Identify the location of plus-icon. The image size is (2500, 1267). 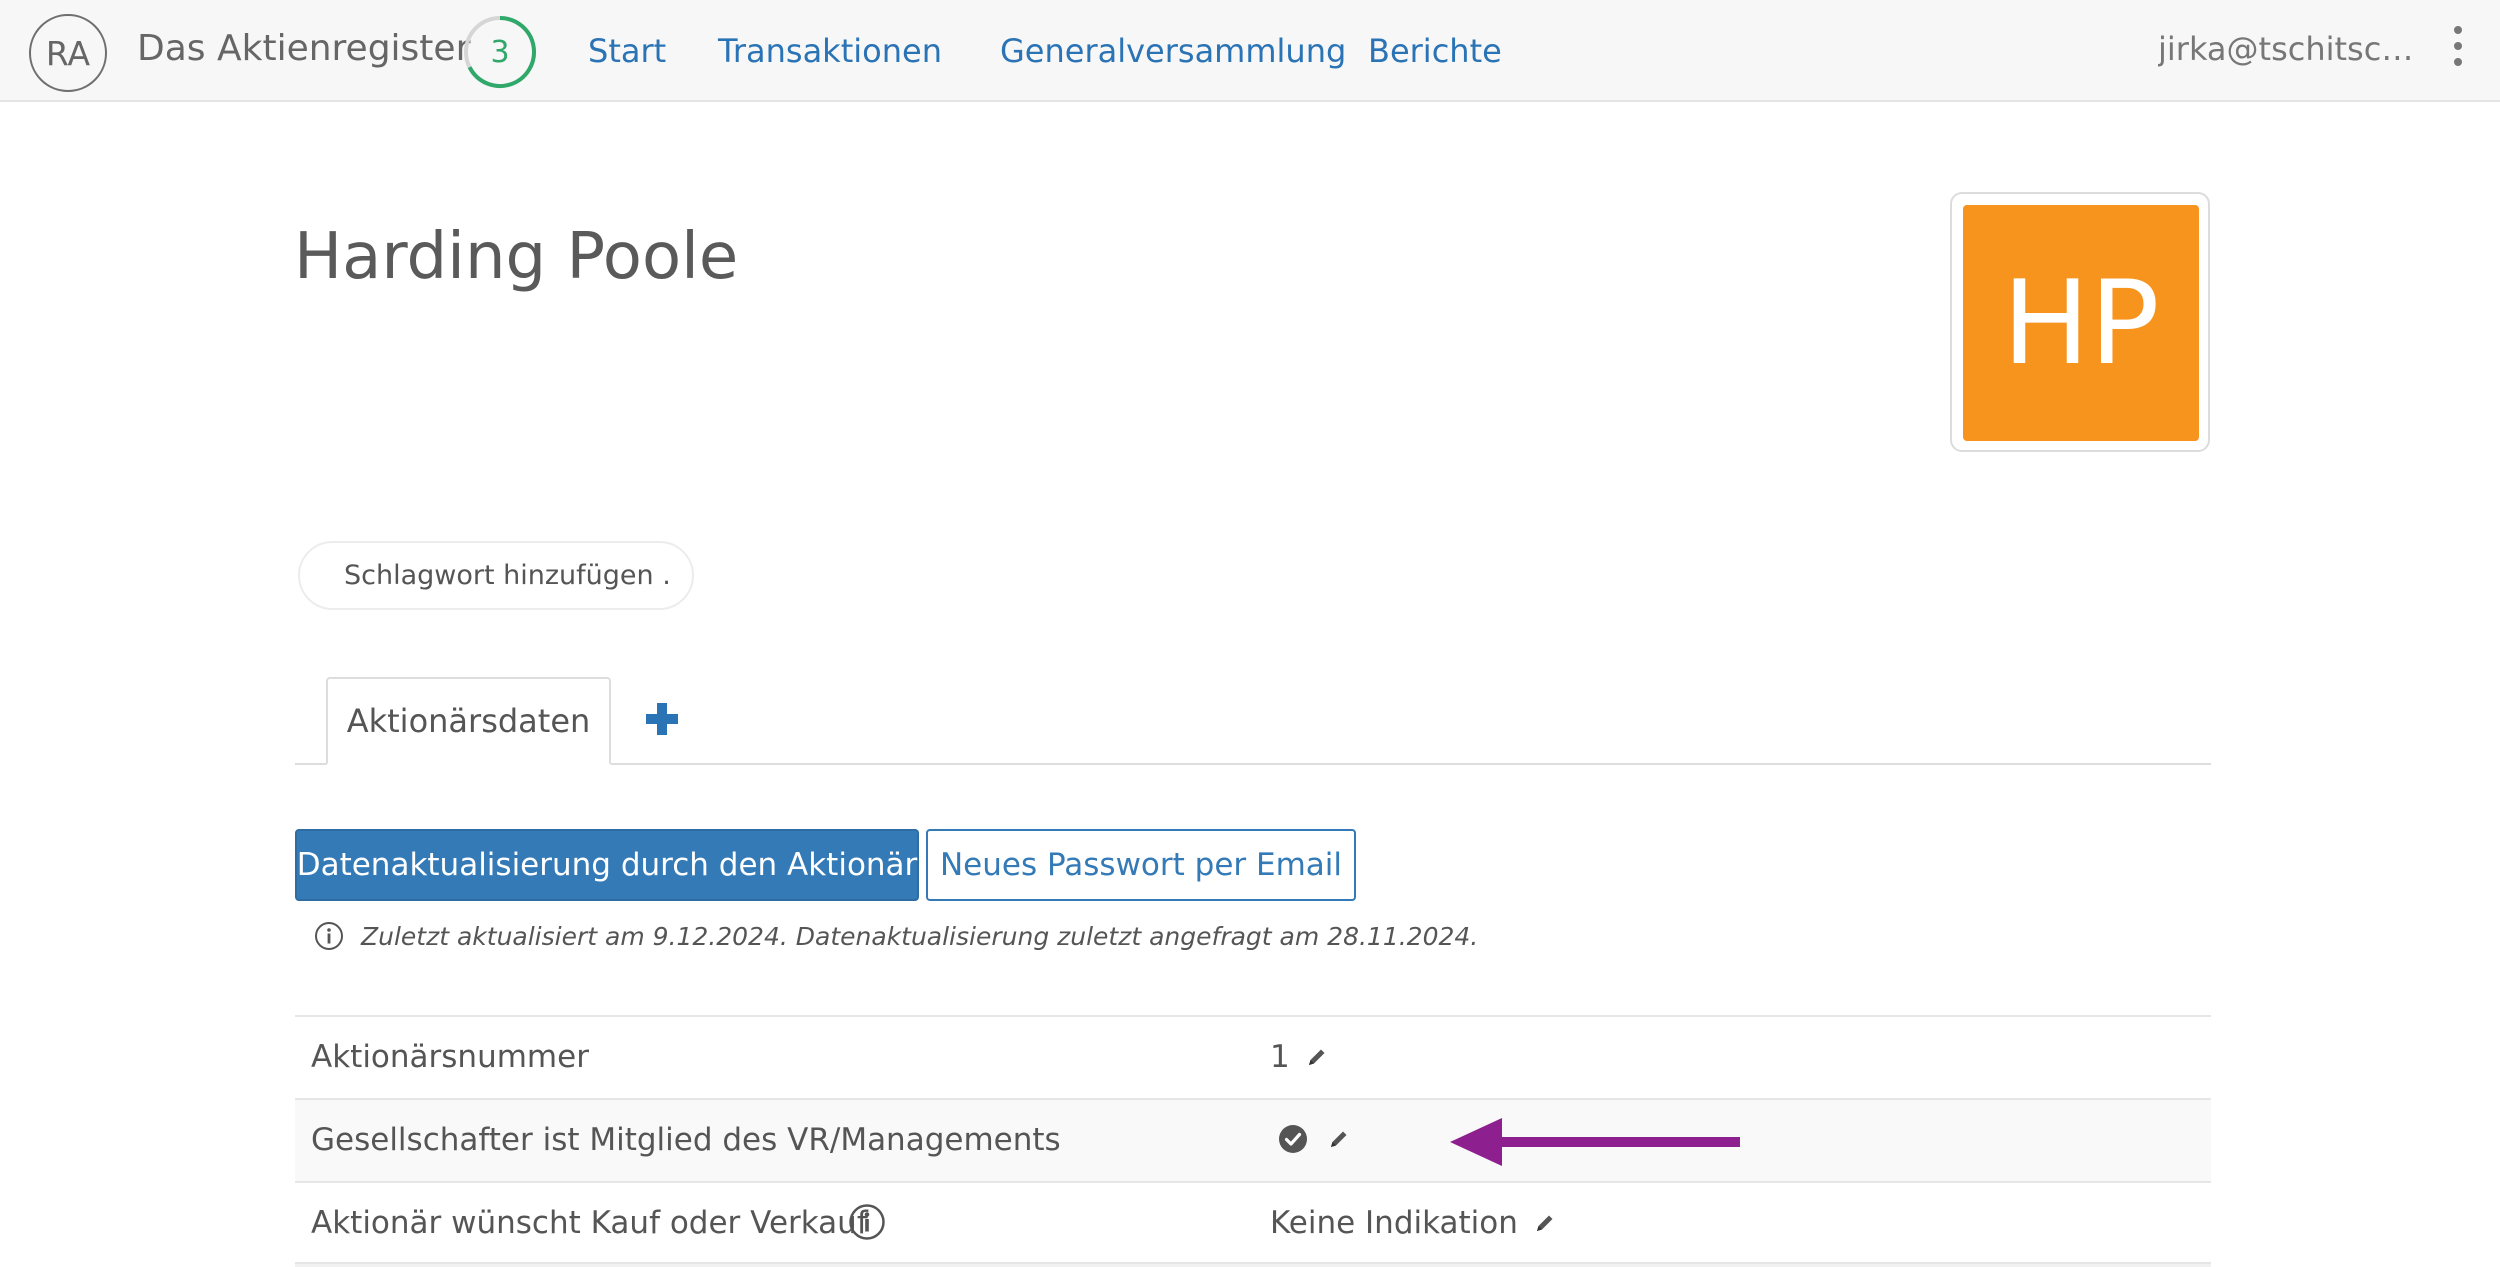
(662, 719).